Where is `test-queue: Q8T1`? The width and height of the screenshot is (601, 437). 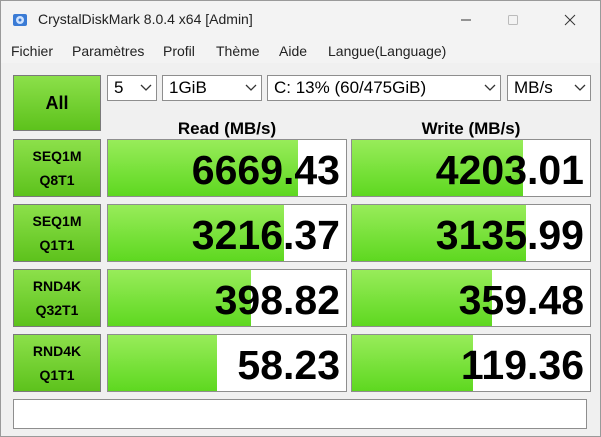 test-queue: Q8T1 is located at coordinates (57, 180).